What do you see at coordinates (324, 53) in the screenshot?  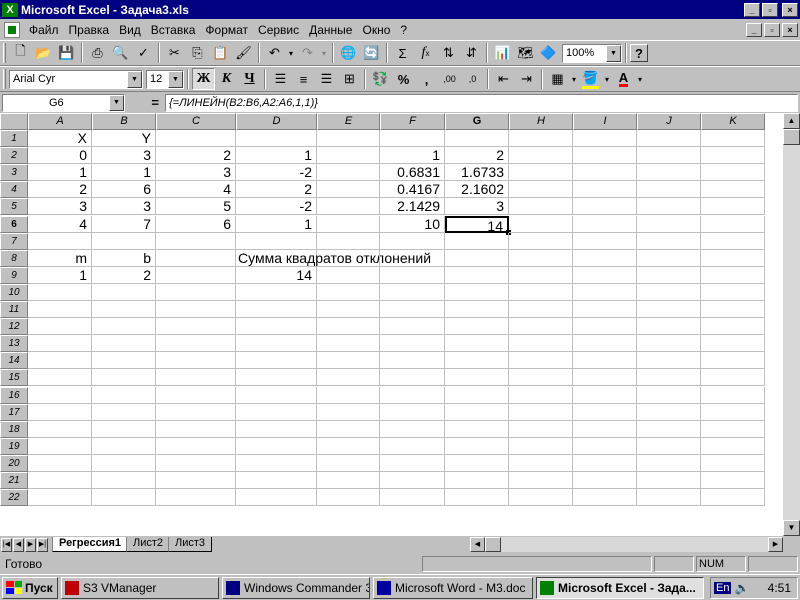 I see `redo-dropdown-icon: ▾` at bounding box center [324, 53].